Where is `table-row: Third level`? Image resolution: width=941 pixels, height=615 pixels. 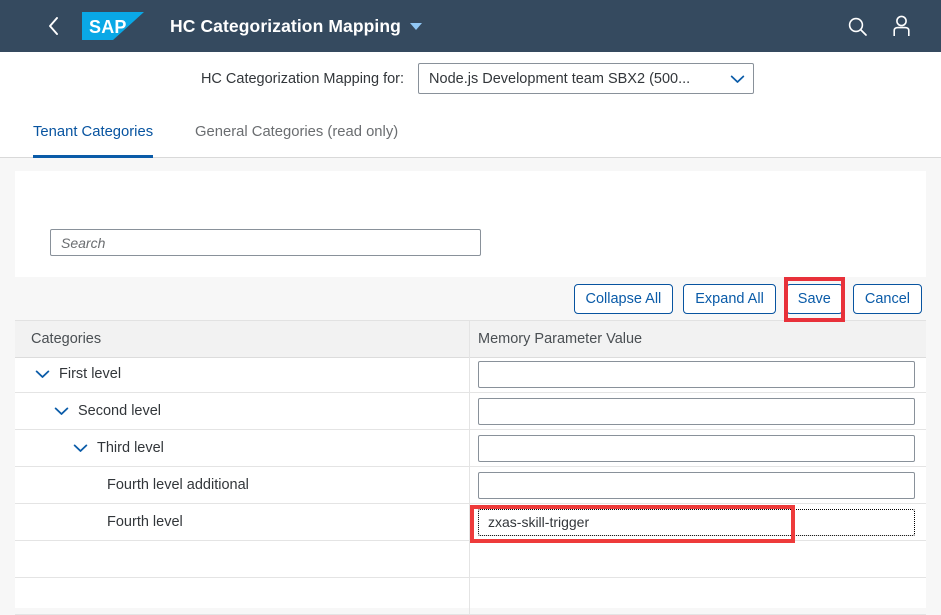
table-row: Third level is located at coordinates (470, 448).